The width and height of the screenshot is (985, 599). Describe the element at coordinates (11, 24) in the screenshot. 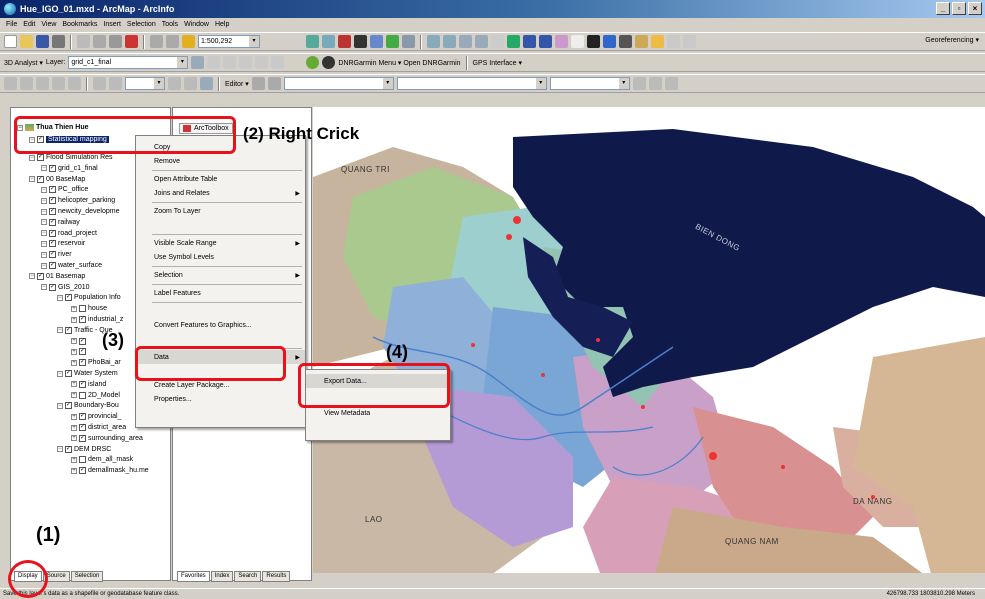

I see `menu-file: File` at that location.